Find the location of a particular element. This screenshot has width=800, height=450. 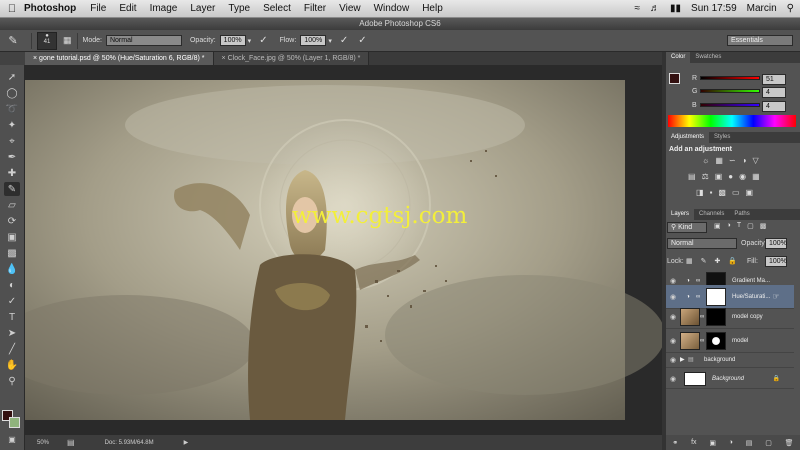

menu-layer: Layer is located at coordinates (202, 8).